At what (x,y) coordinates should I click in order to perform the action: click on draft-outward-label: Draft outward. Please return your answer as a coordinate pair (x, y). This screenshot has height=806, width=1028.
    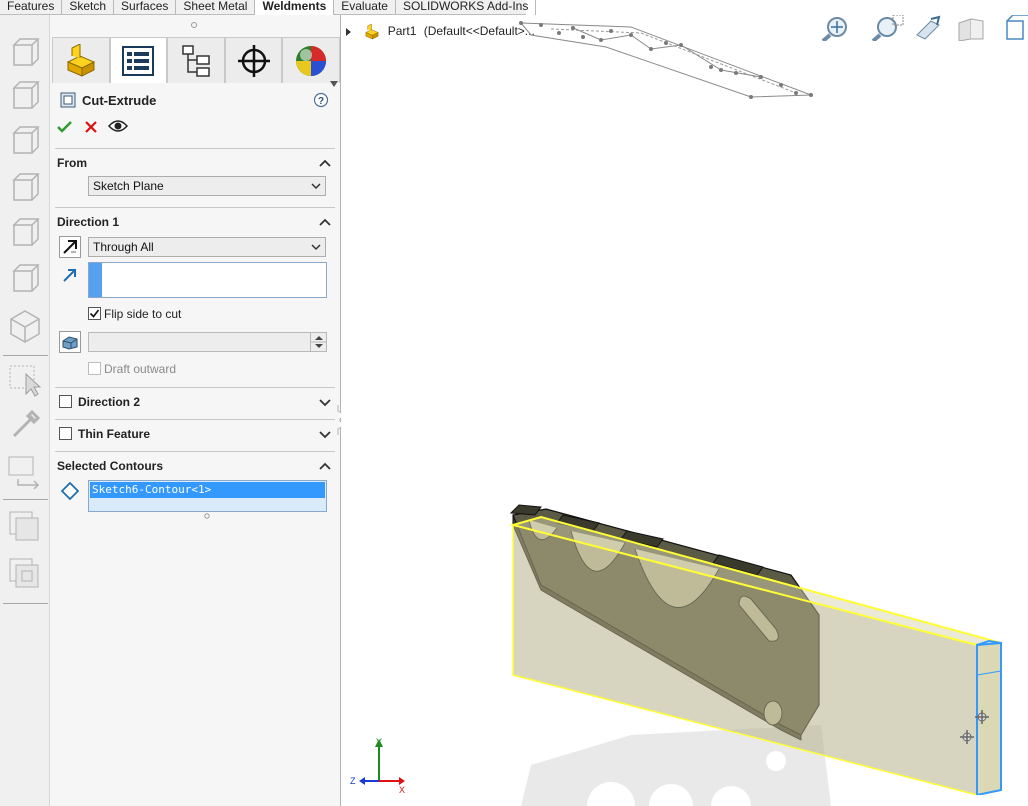
    Looking at the image, I should click on (140, 369).